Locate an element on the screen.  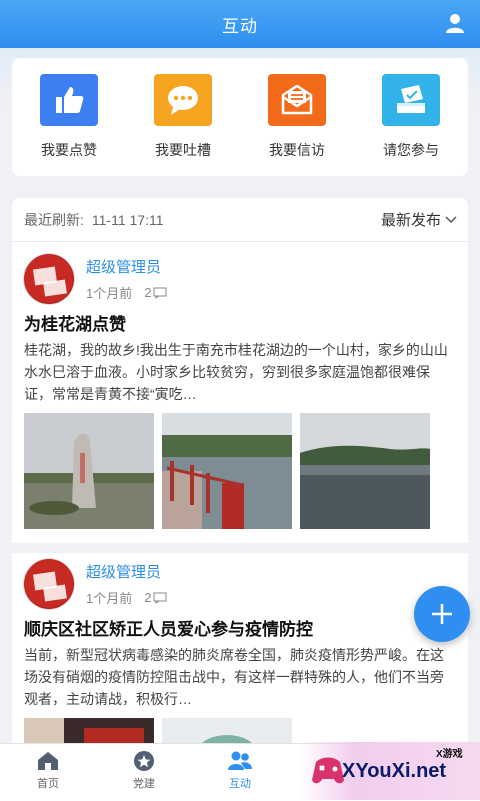
tab-label: 首页 is located at coordinates (48, 784).